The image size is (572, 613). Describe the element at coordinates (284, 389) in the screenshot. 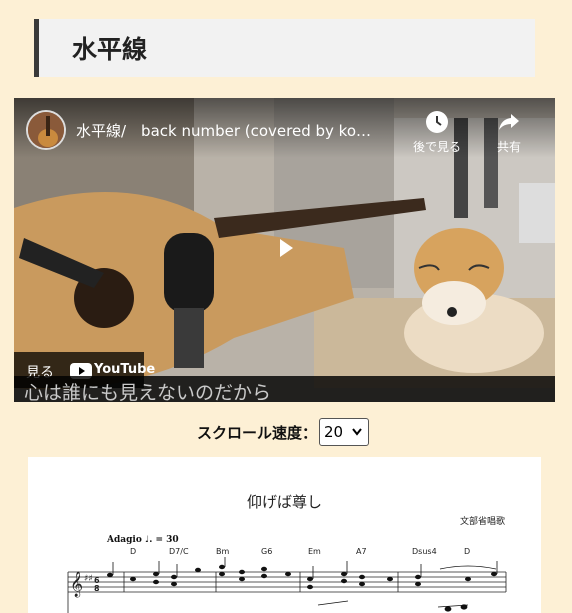

I see `lyric-caption: 心は誰にも見えないのだから` at that location.